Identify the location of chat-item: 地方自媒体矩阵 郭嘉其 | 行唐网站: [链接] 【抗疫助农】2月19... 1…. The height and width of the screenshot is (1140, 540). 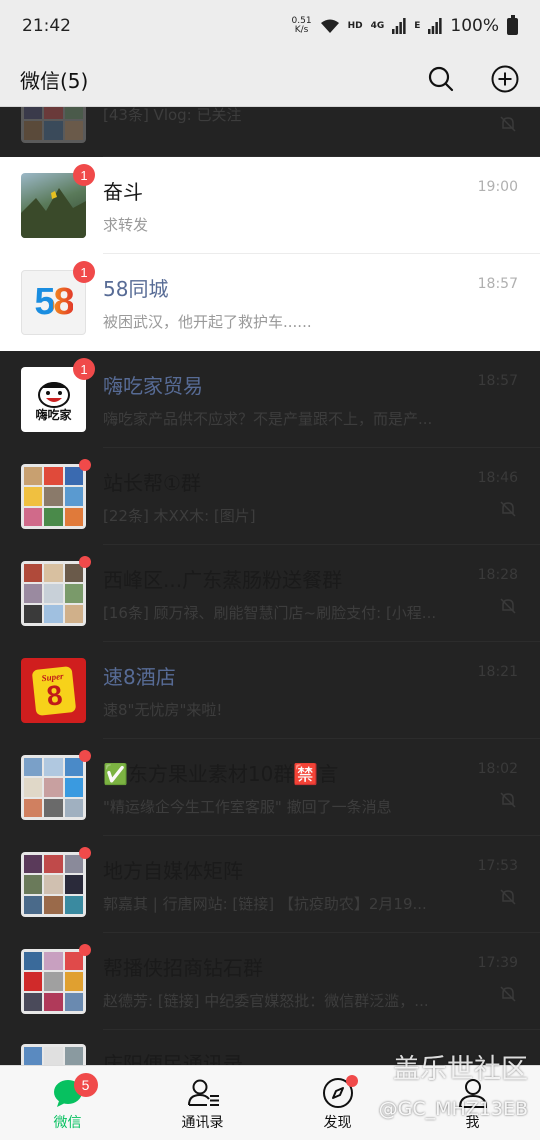
(270, 884).